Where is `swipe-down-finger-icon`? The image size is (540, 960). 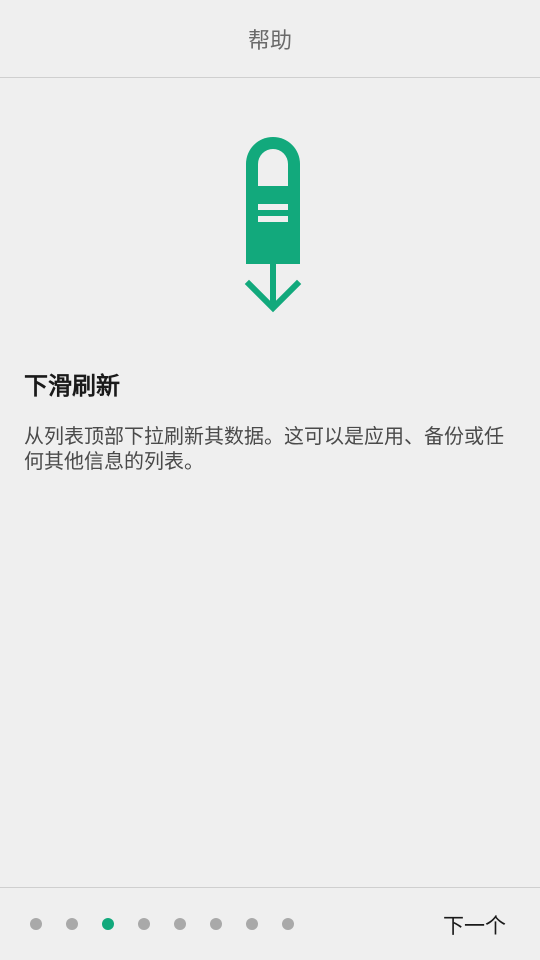
swipe-down-finger-icon is located at coordinates (273, 225).